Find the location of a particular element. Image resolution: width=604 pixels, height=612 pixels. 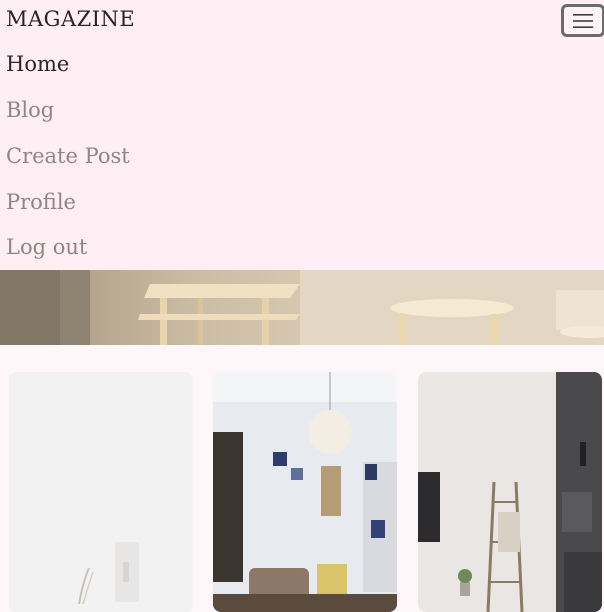

ladder-shelf-interior-image is located at coordinates (510, 492).